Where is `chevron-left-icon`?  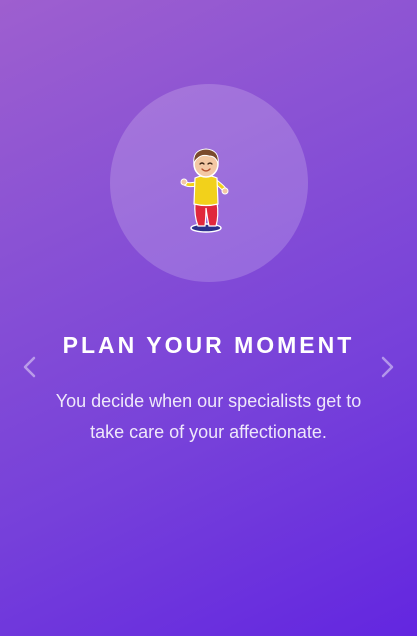 chevron-left-icon is located at coordinates (29, 367).